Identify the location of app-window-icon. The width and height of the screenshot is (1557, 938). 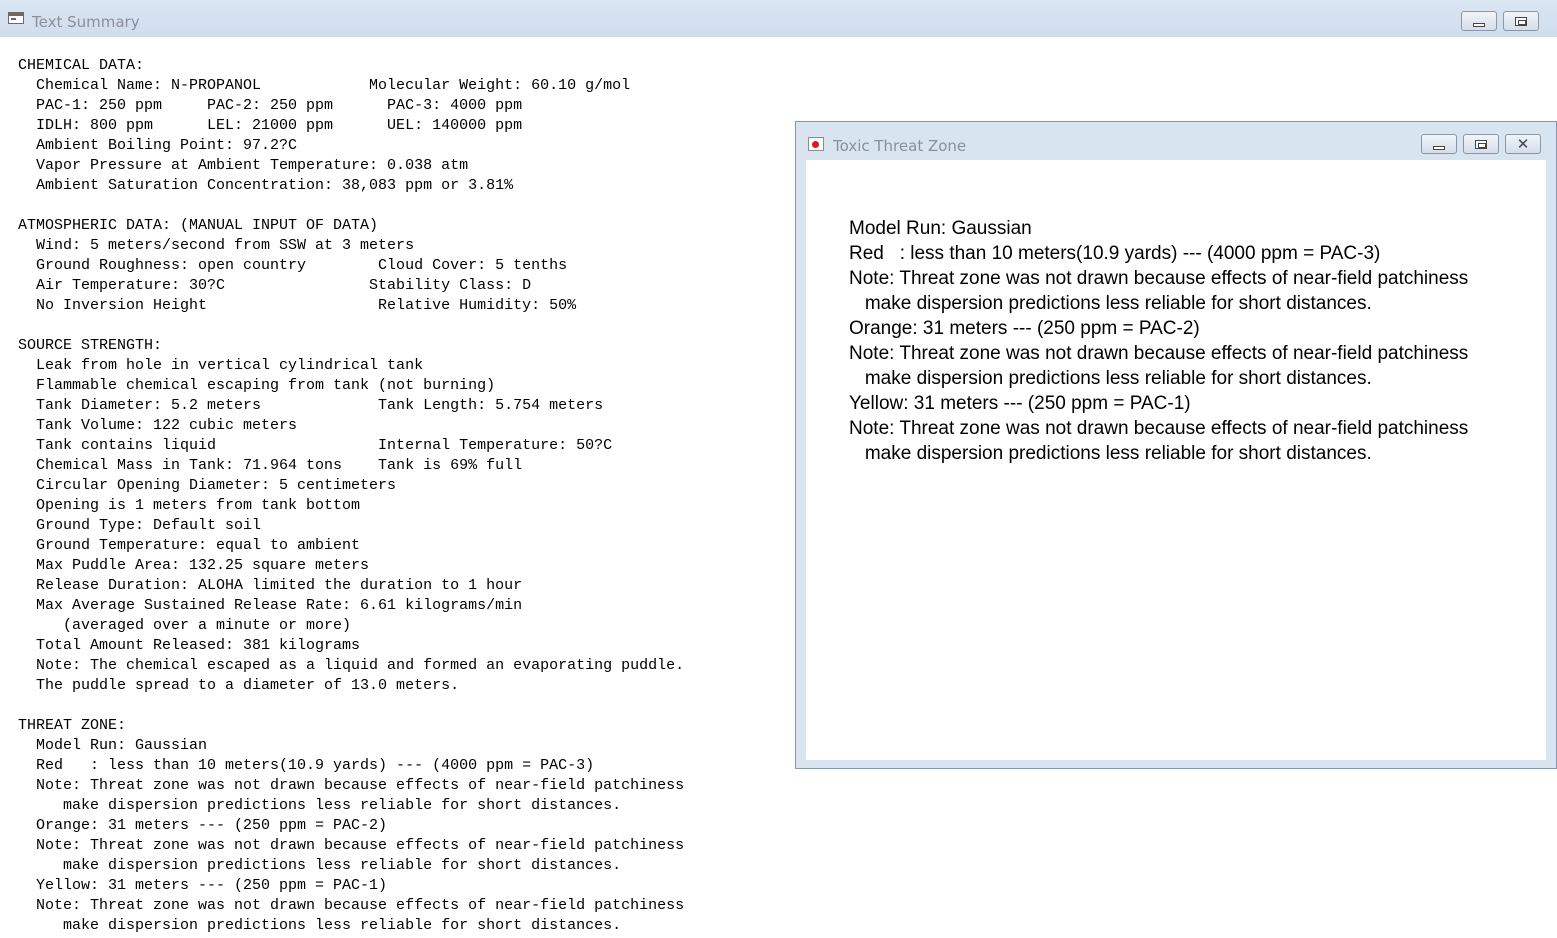
(16, 18).